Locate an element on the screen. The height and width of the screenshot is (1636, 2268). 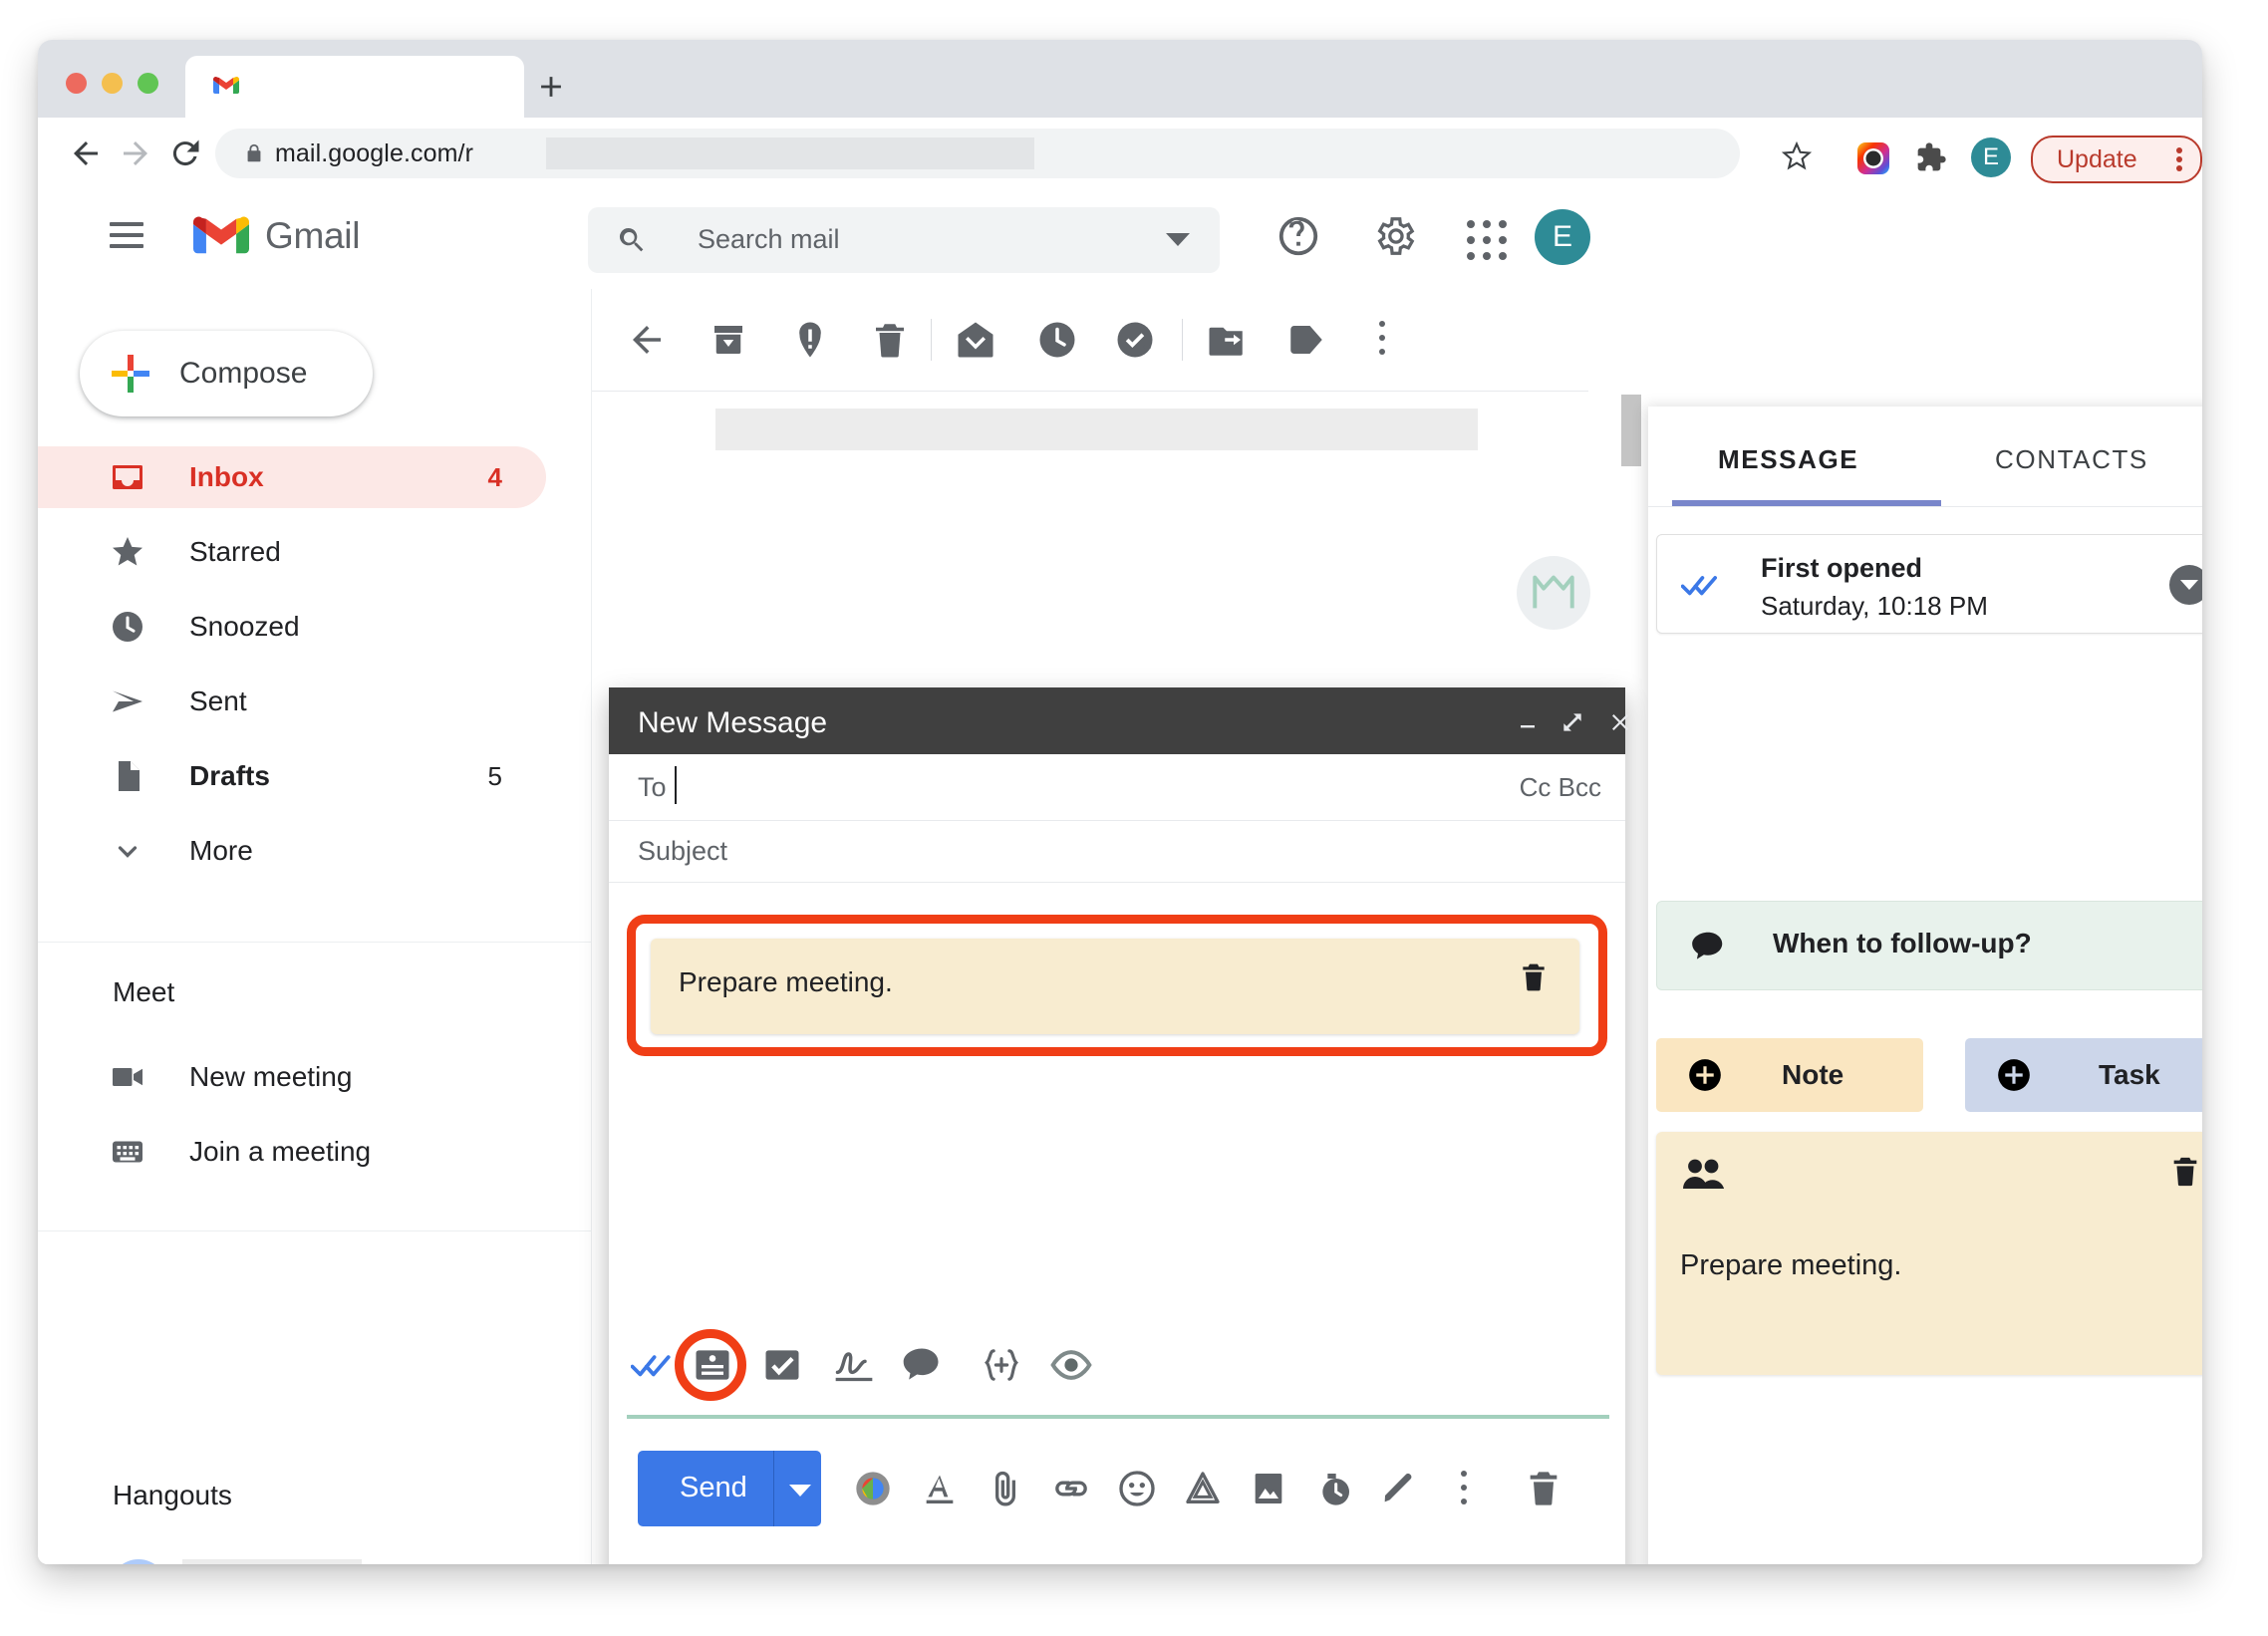
move-to-icon is located at coordinates (1227, 340).